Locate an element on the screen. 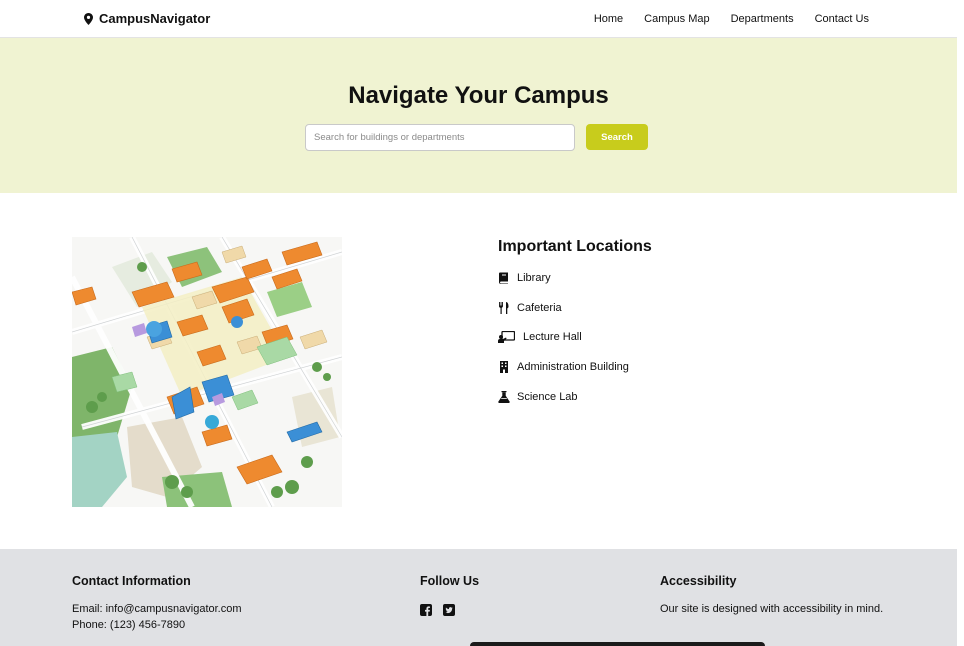  facebook-icon is located at coordinates (426, 610).